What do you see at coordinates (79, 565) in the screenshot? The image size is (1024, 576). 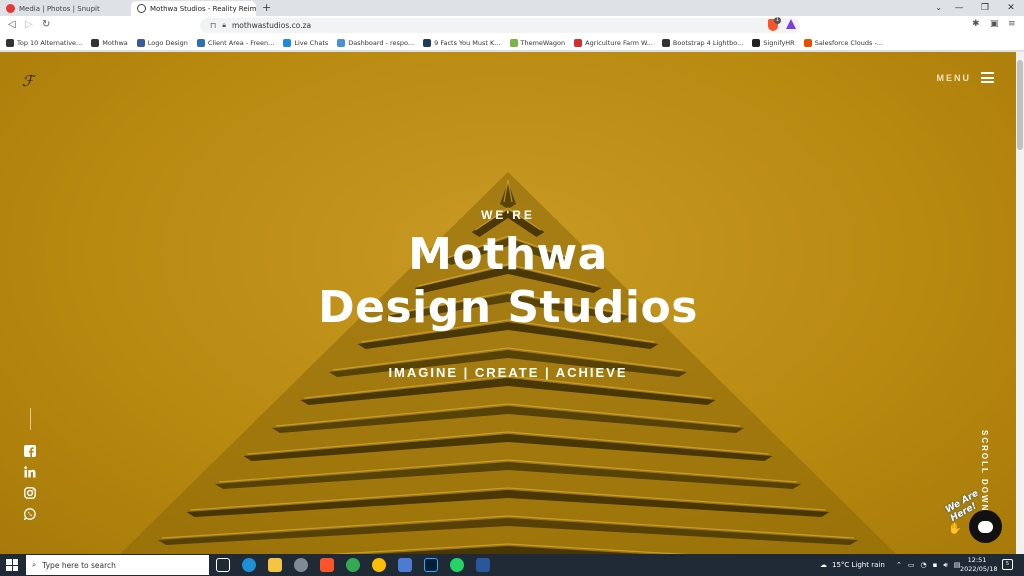 I see `taskbar-search-placeholder: Type here to search` at bounding box center [79, 565].